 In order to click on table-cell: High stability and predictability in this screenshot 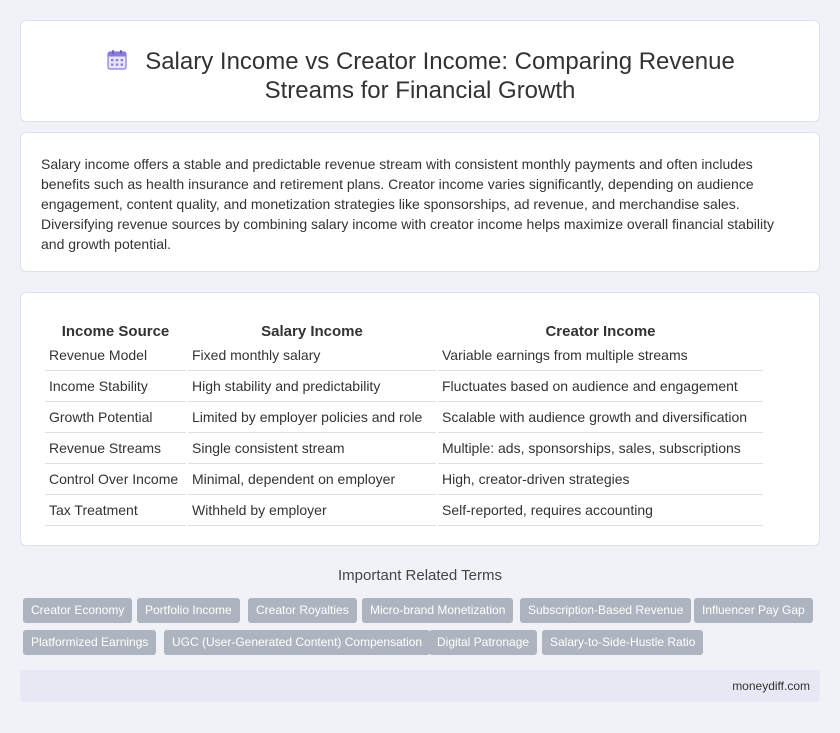, I will do `click(312, 386)`.